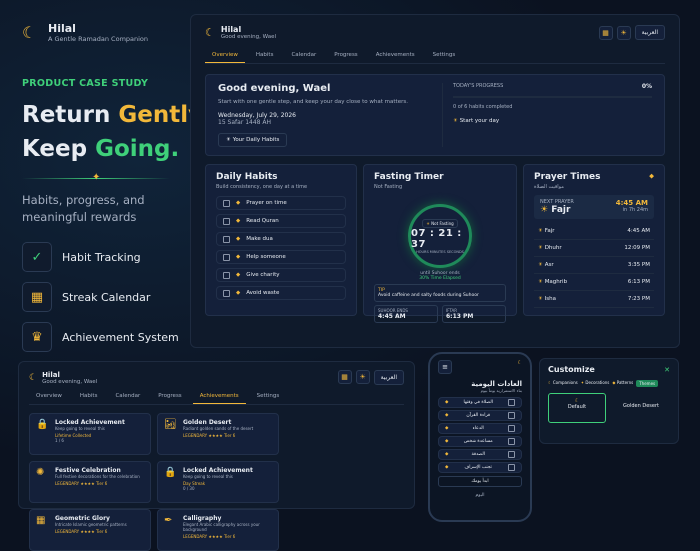  I want to click on crescent-moon-icon: ☾, so click(210, 32).